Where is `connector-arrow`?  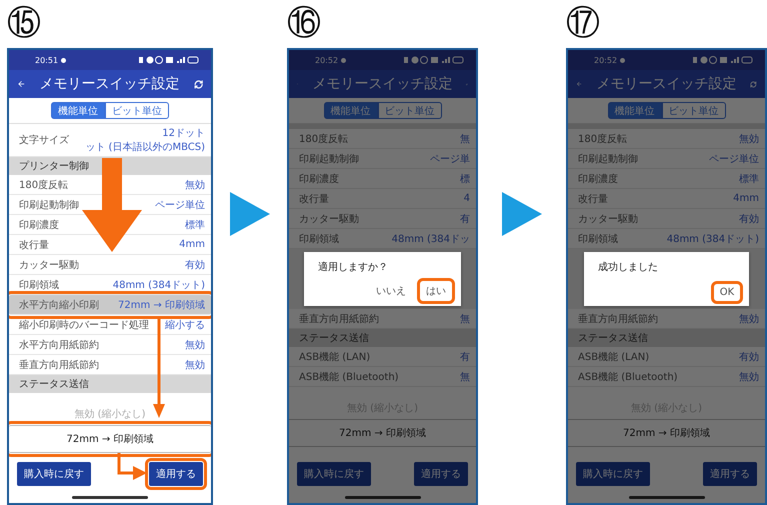 connector-arrow is located at coordinates (132, 466).